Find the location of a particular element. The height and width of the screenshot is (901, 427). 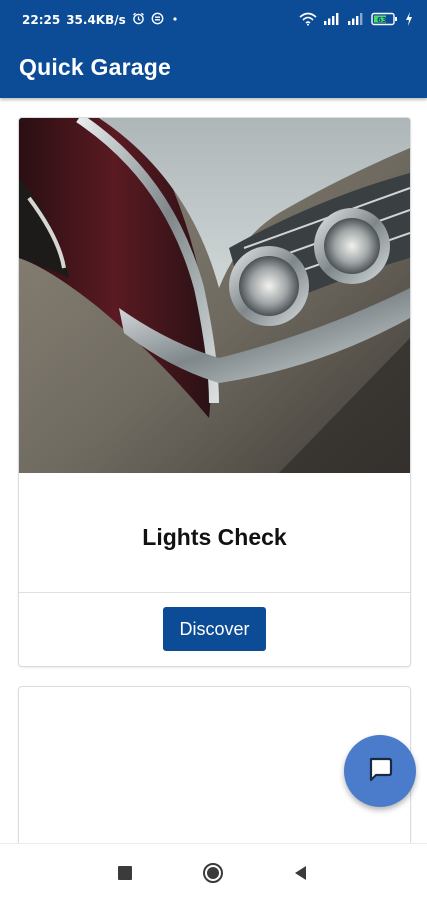

status-bar: 22:25 35.4KB/s 63 is located at coordinates (213, 20).